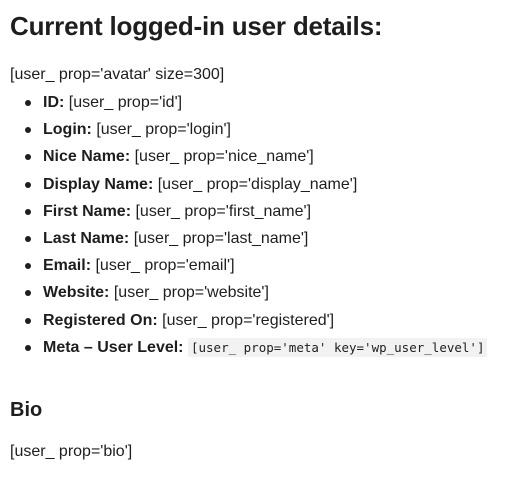 The height and width of the screenshot is (479, 524). Describe the element at coordinates (125, 102) in the screenshot. I see `detail-value: [user_ prop='id']` at that location.